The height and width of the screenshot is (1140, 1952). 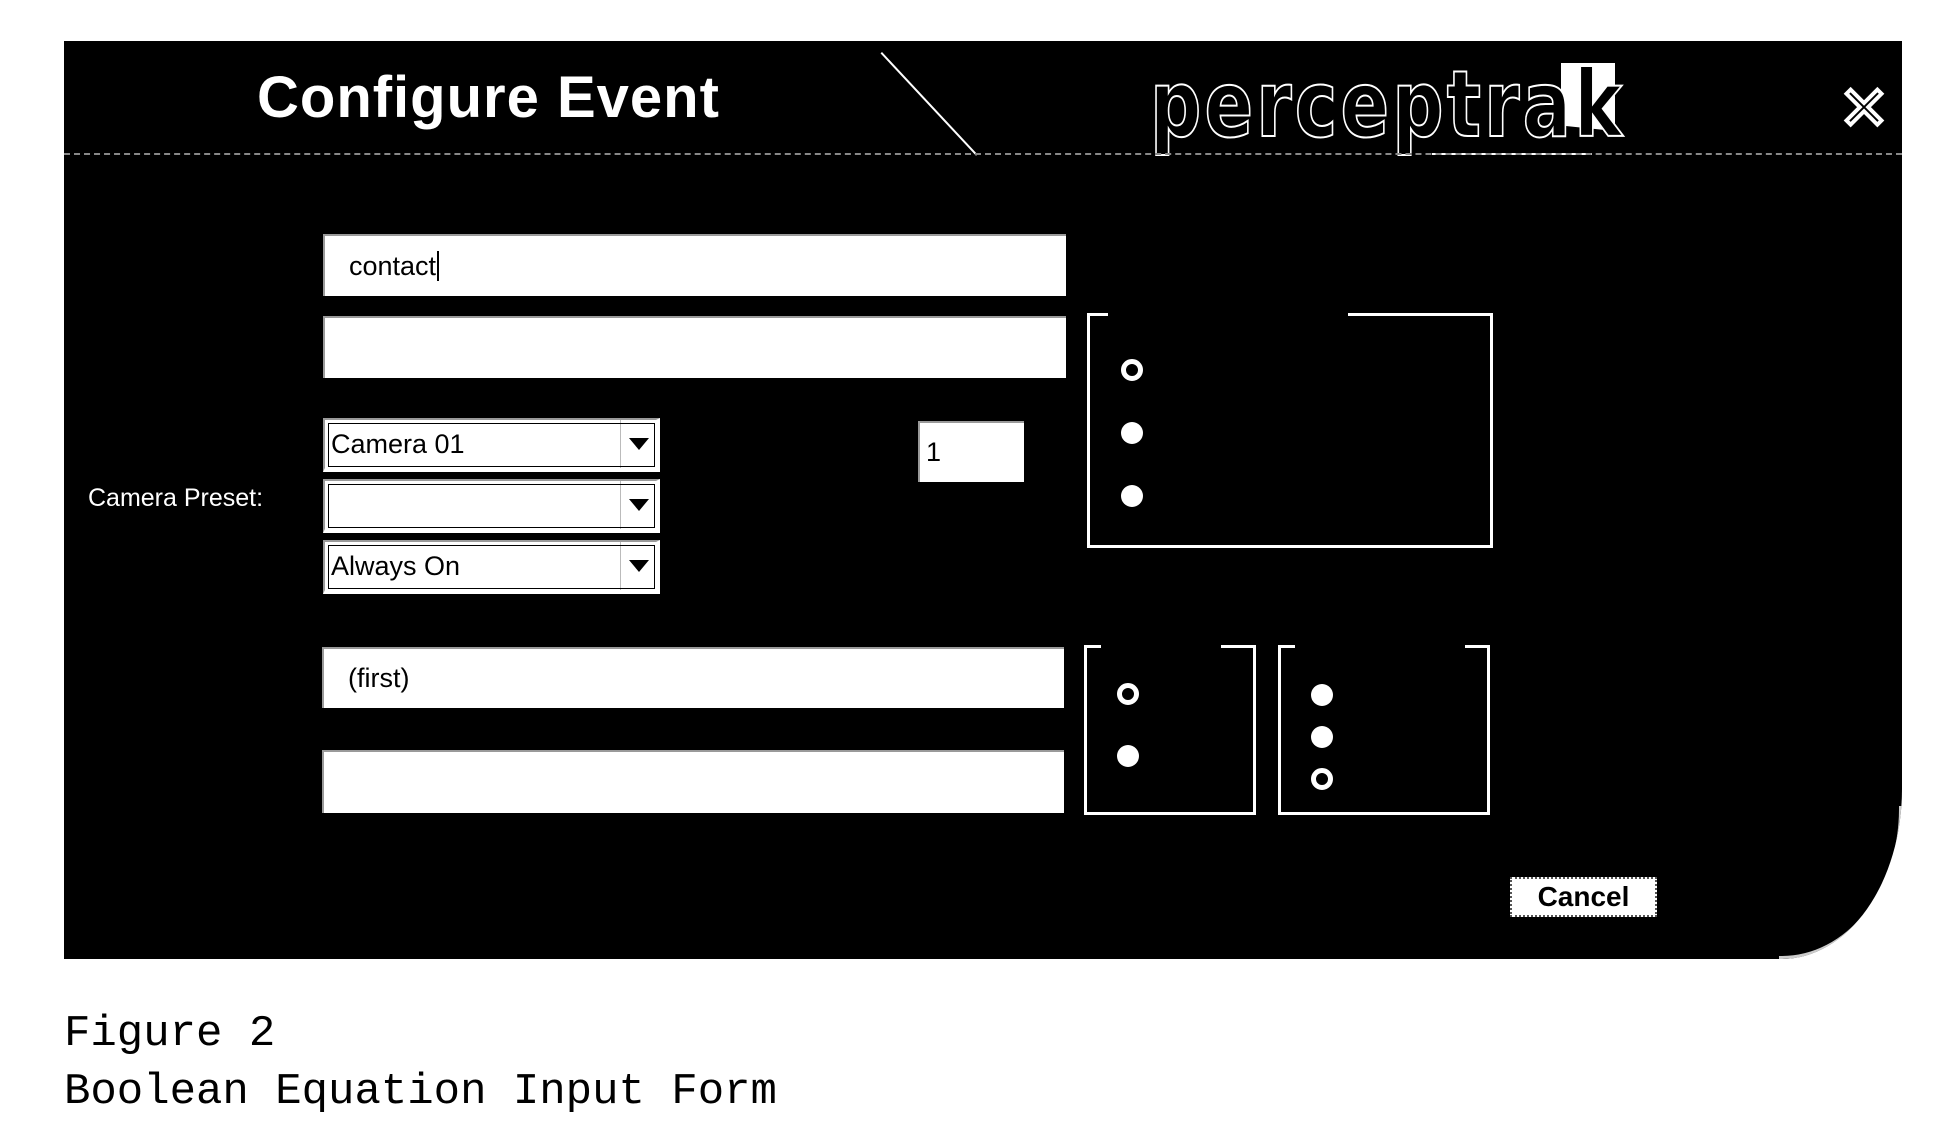 What do you see at coordinates (396, 565) in the screenshot?
I see `schedule-select-value: Always On` at bounding box center [396, 565].